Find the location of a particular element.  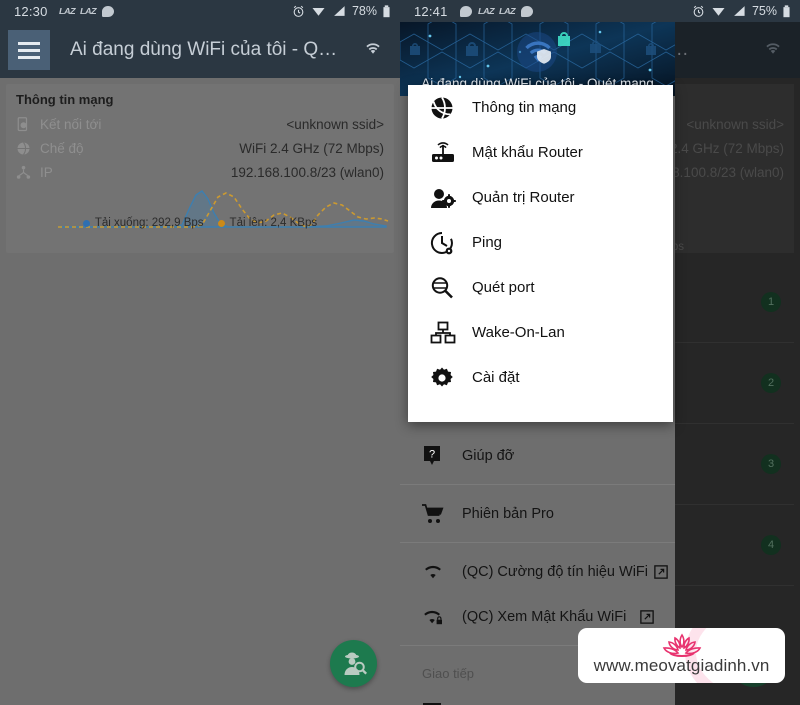

popup-item-label: Quét port is located at coordinates (503, 287).